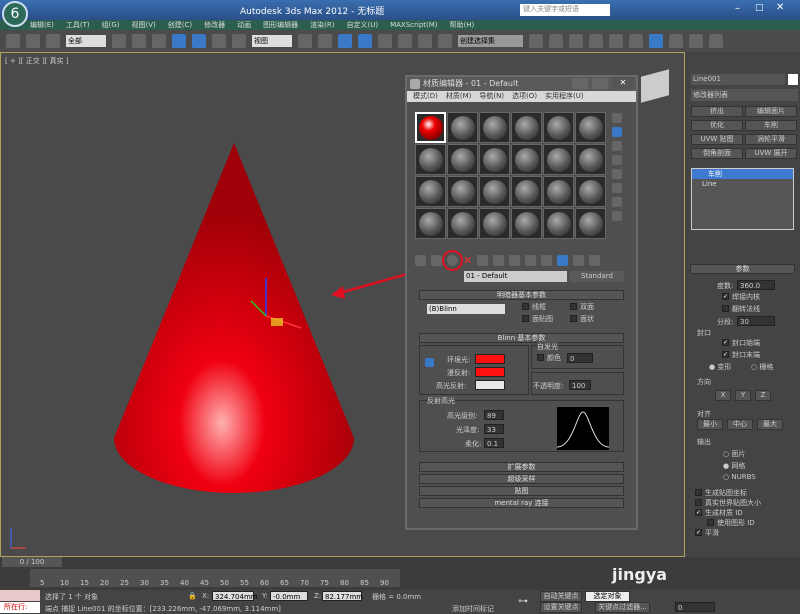  I want to click on keyboard-shortcut-icon, so click(345, 41).